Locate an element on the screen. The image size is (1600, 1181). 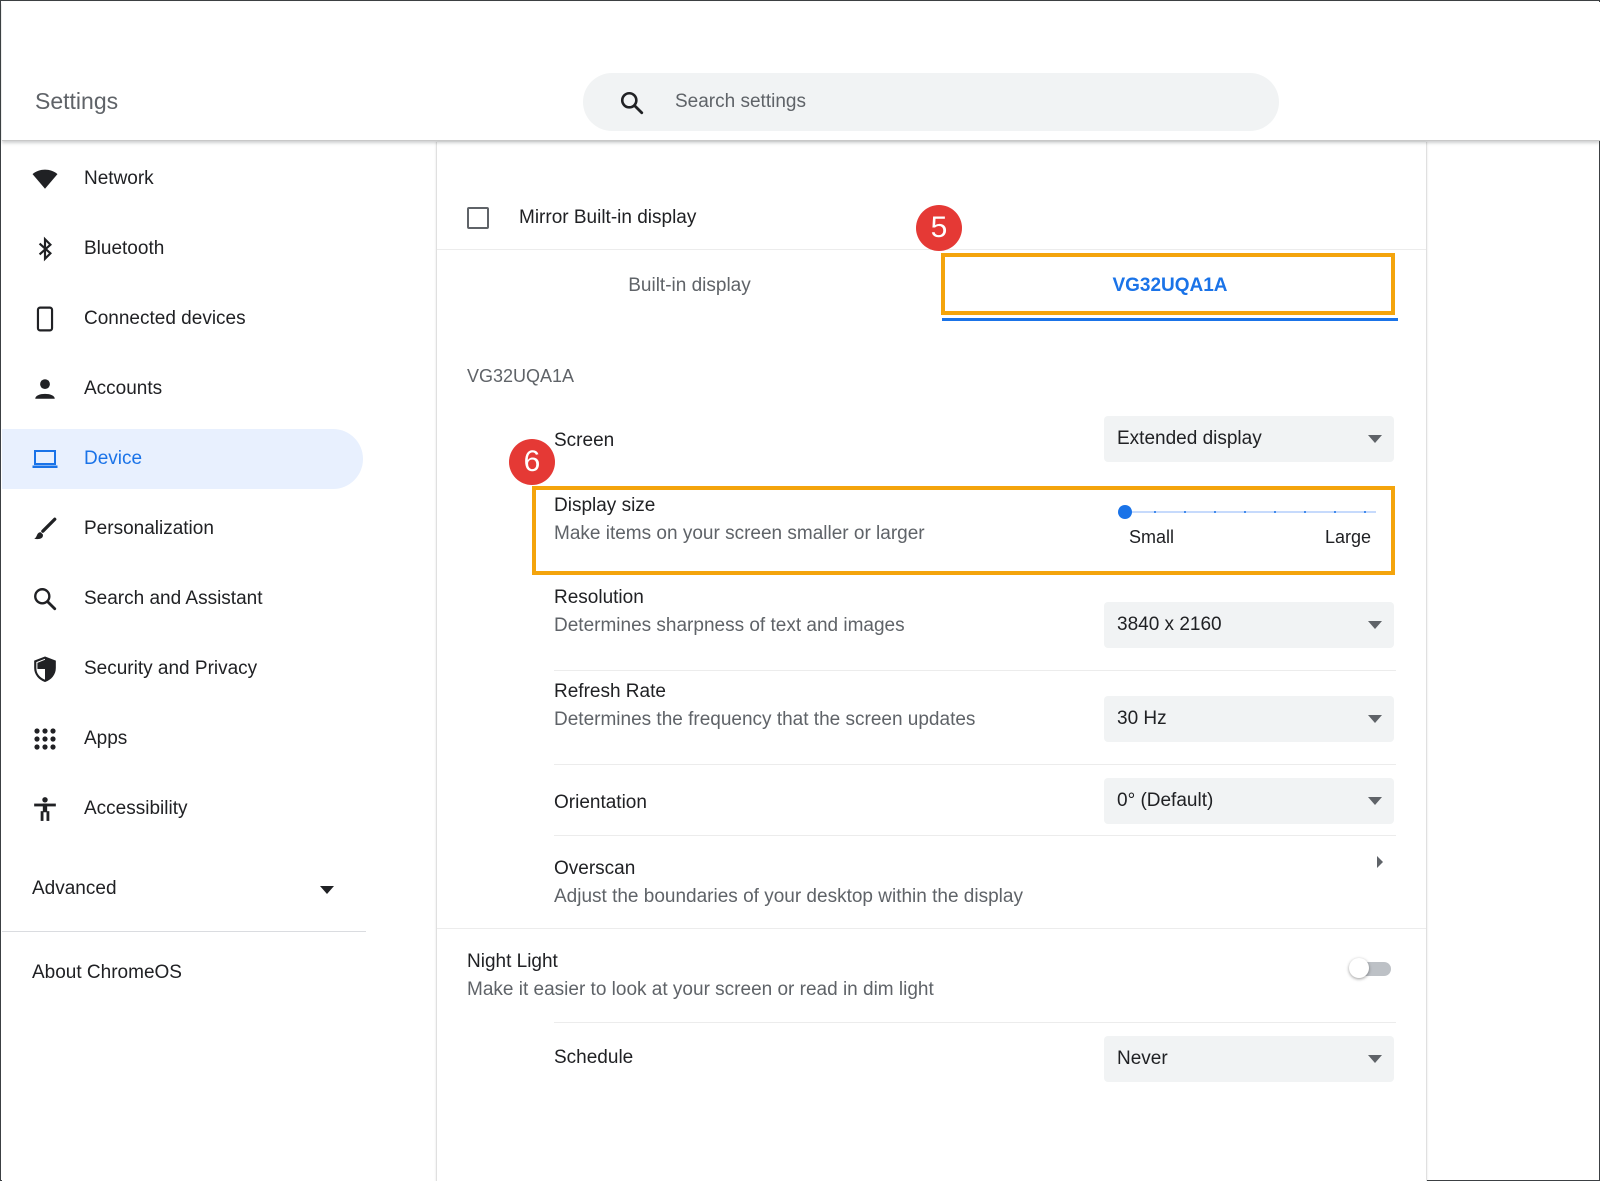
sidebar-item-personalization: Personalization is located at coordinates (182, 529).